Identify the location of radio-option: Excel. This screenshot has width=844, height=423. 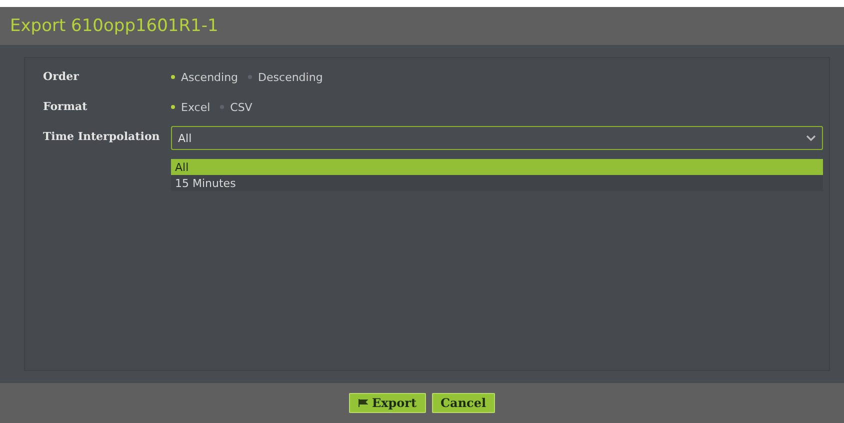
(190, 107).